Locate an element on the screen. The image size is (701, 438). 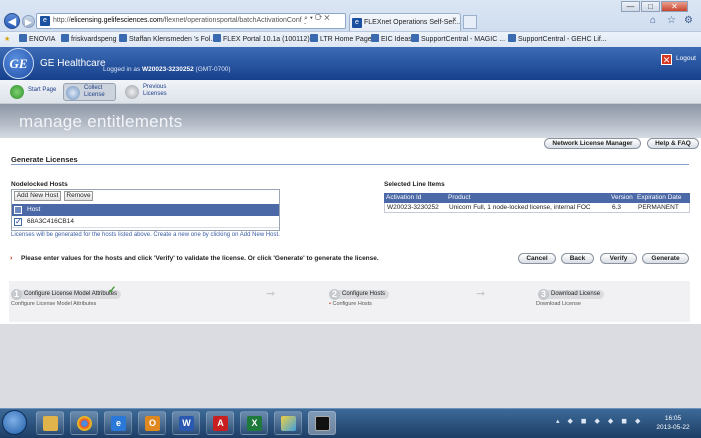
logout-link: Logout is located at coordinates (686, 58).